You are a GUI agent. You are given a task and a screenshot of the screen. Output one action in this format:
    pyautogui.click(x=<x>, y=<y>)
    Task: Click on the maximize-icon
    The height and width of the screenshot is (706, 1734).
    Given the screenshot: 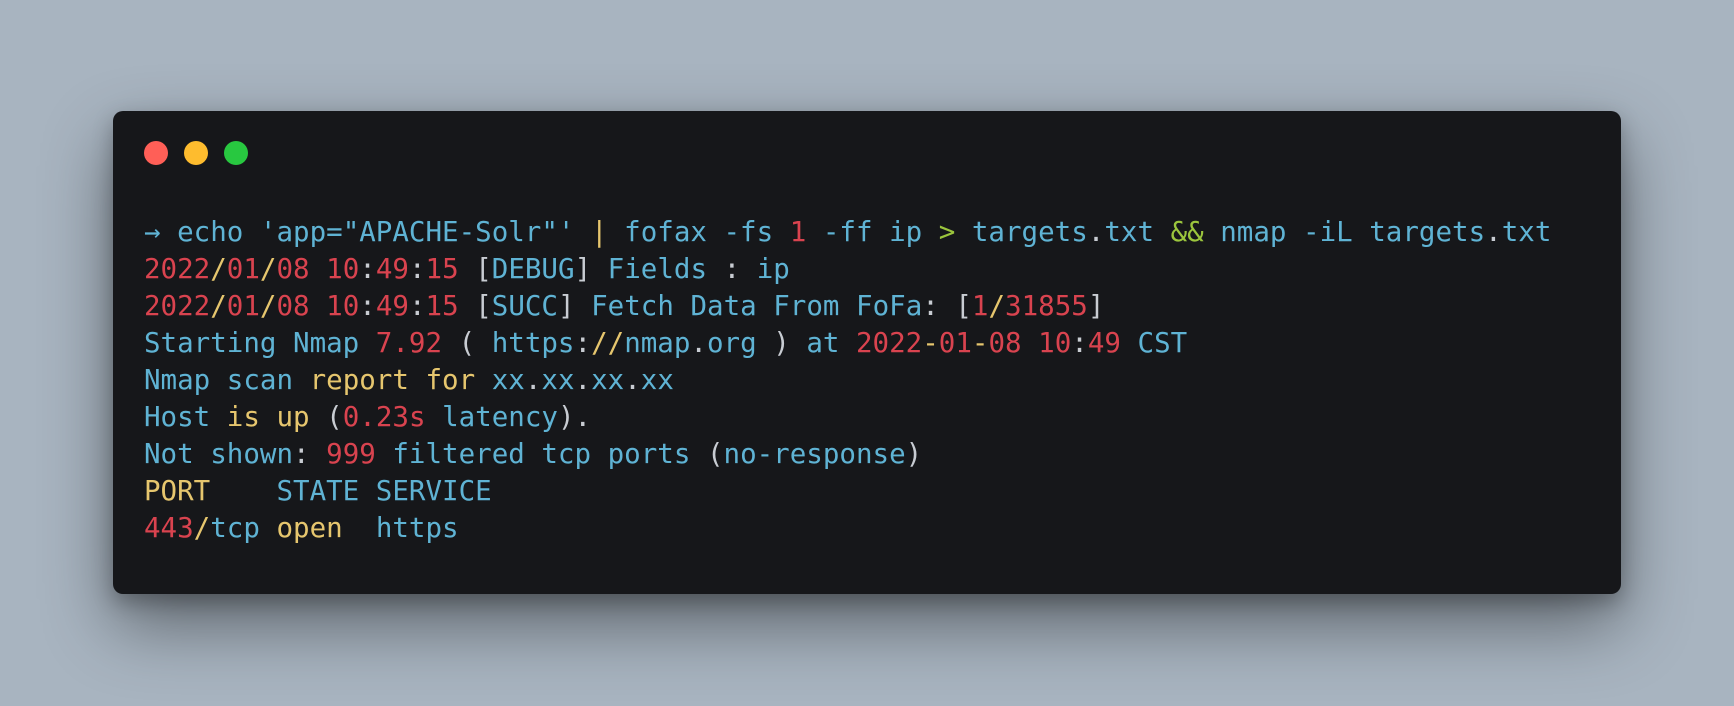 What is the action you would take?
    pyautogui.click(x=236, y=153)
    